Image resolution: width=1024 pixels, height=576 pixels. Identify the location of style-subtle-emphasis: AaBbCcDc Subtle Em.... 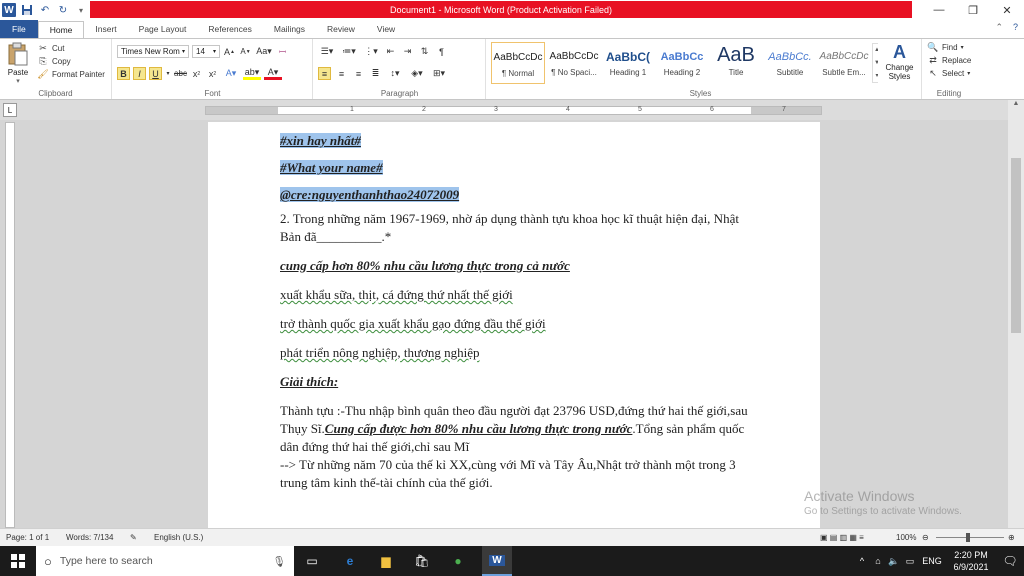
(844, 63).